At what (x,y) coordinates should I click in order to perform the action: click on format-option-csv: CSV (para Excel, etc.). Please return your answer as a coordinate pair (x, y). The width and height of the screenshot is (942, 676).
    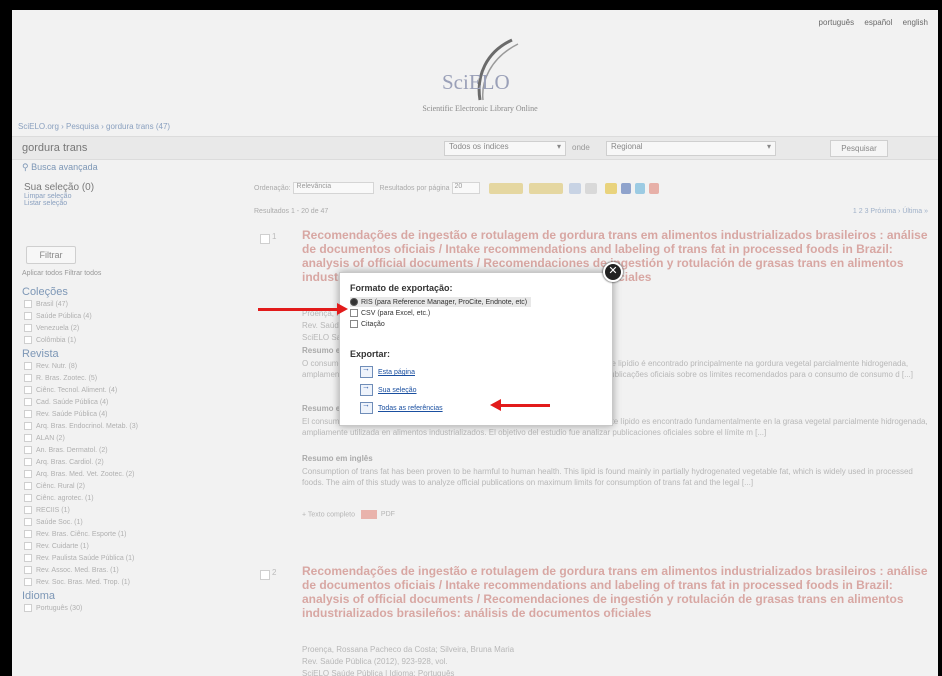
    Looking at the image, I should click on (390, 313).